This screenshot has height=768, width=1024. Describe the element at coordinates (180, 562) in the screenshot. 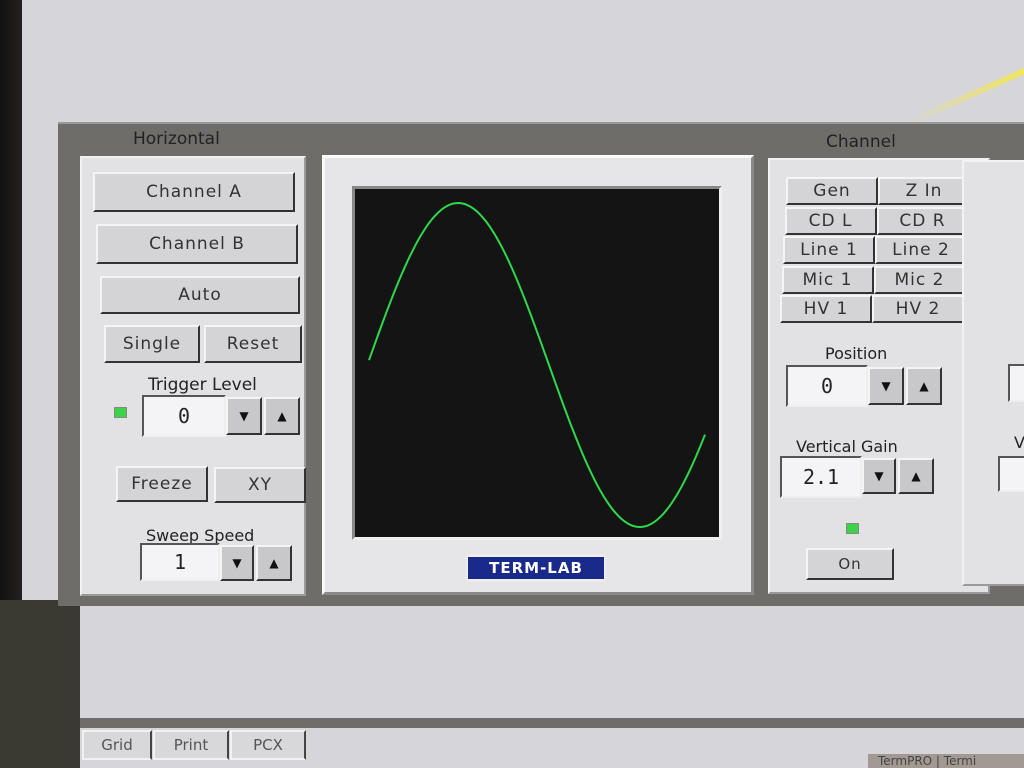

I see `sweep-speed-field: 1` at that location.